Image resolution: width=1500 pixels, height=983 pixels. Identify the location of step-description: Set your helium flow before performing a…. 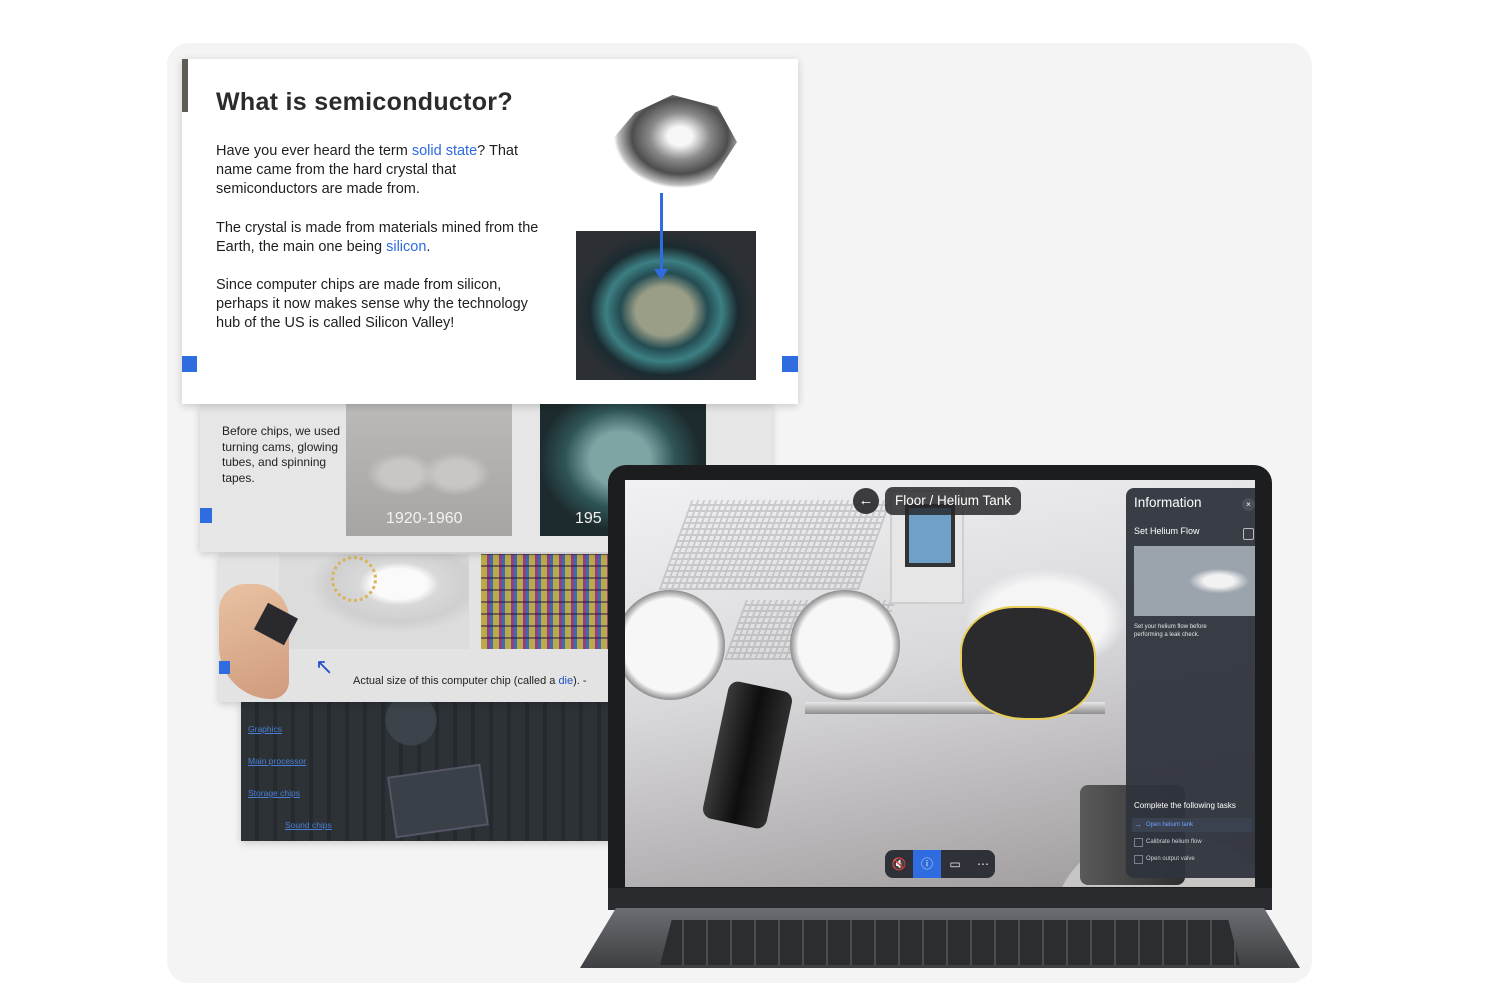
(1170, 631).